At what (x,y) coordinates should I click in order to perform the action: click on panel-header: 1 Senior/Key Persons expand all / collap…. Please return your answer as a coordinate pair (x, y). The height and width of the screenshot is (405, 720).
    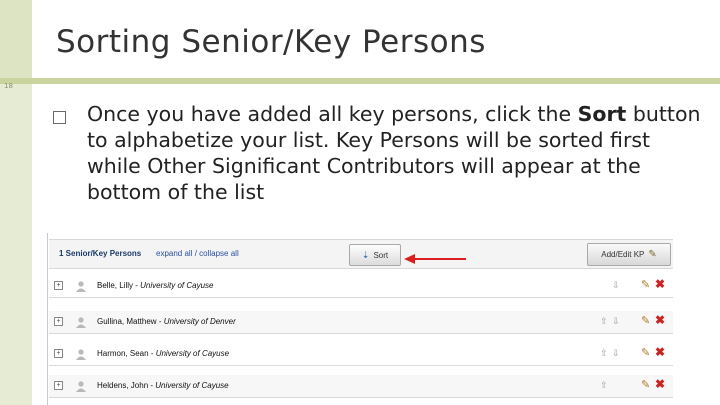
    Looking at the image, I should click on (361, 254).